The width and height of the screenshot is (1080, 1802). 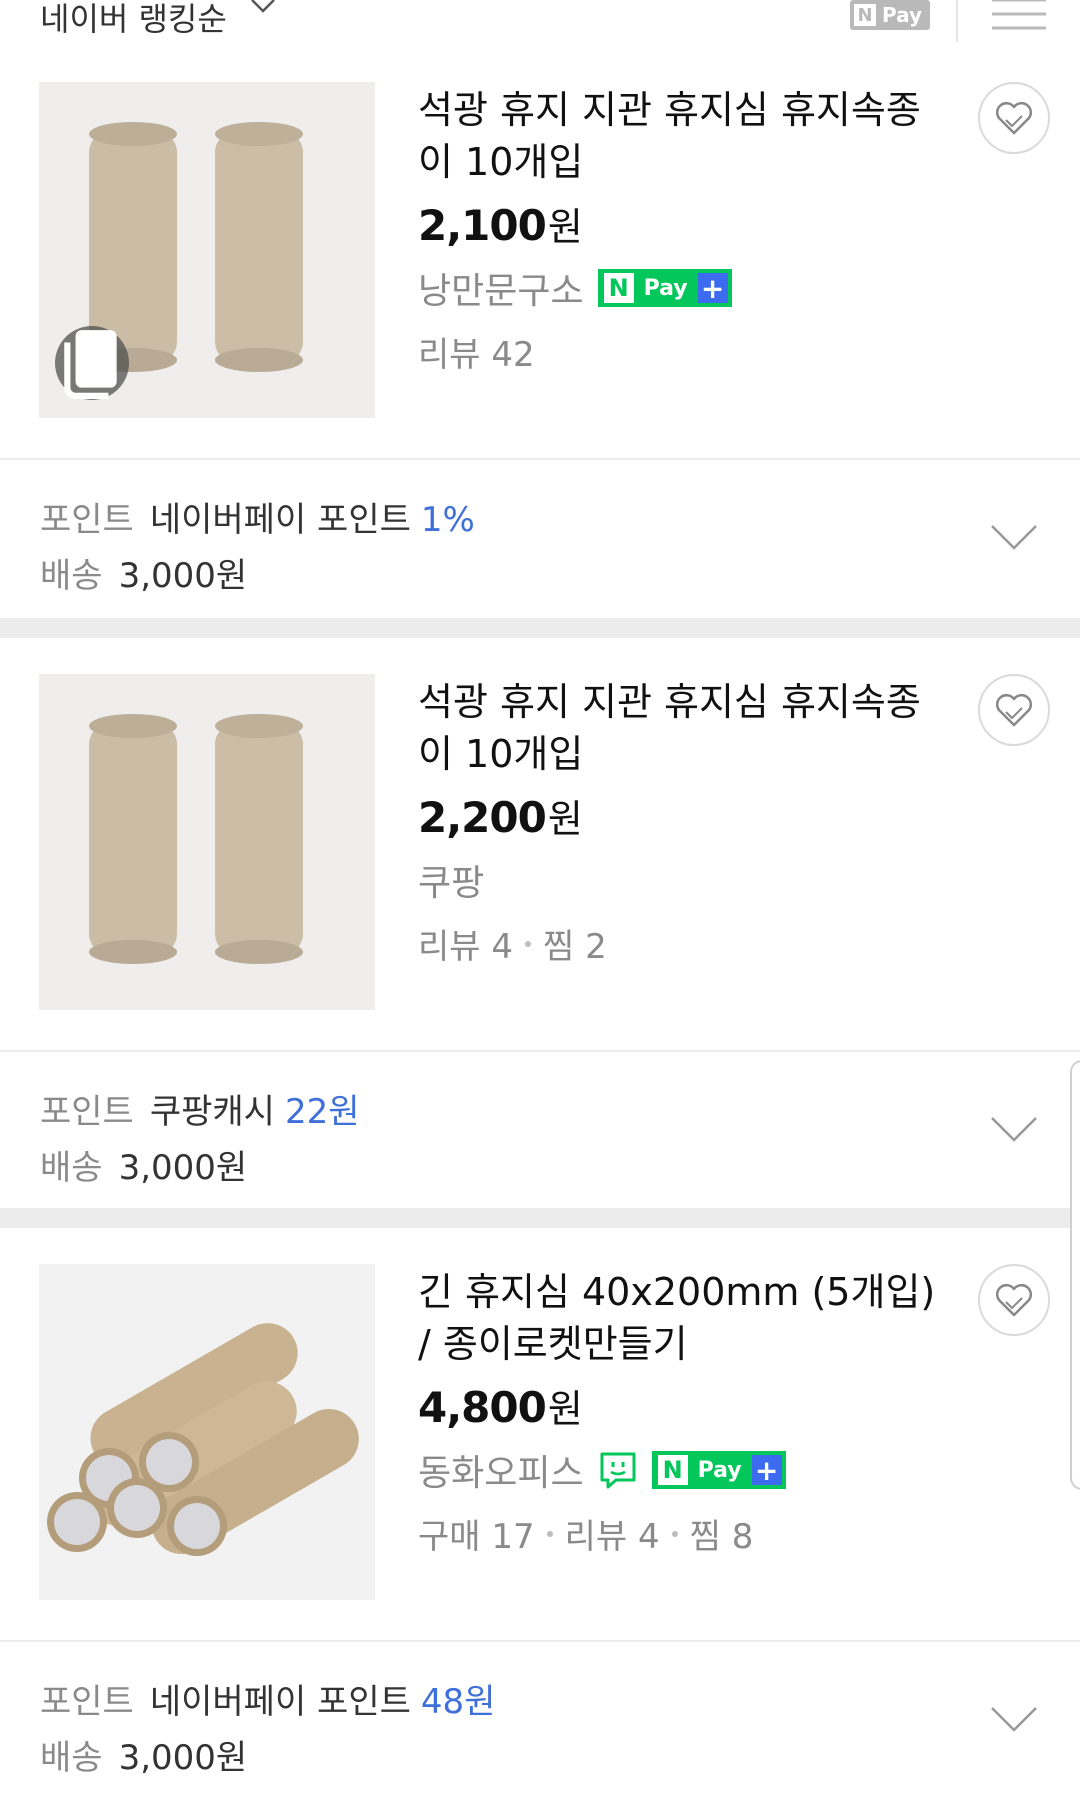 What do you see at coordinates (500, 225) in the screenshot?
I see `product-price: 2,100원` at bounding box center [500, 225].